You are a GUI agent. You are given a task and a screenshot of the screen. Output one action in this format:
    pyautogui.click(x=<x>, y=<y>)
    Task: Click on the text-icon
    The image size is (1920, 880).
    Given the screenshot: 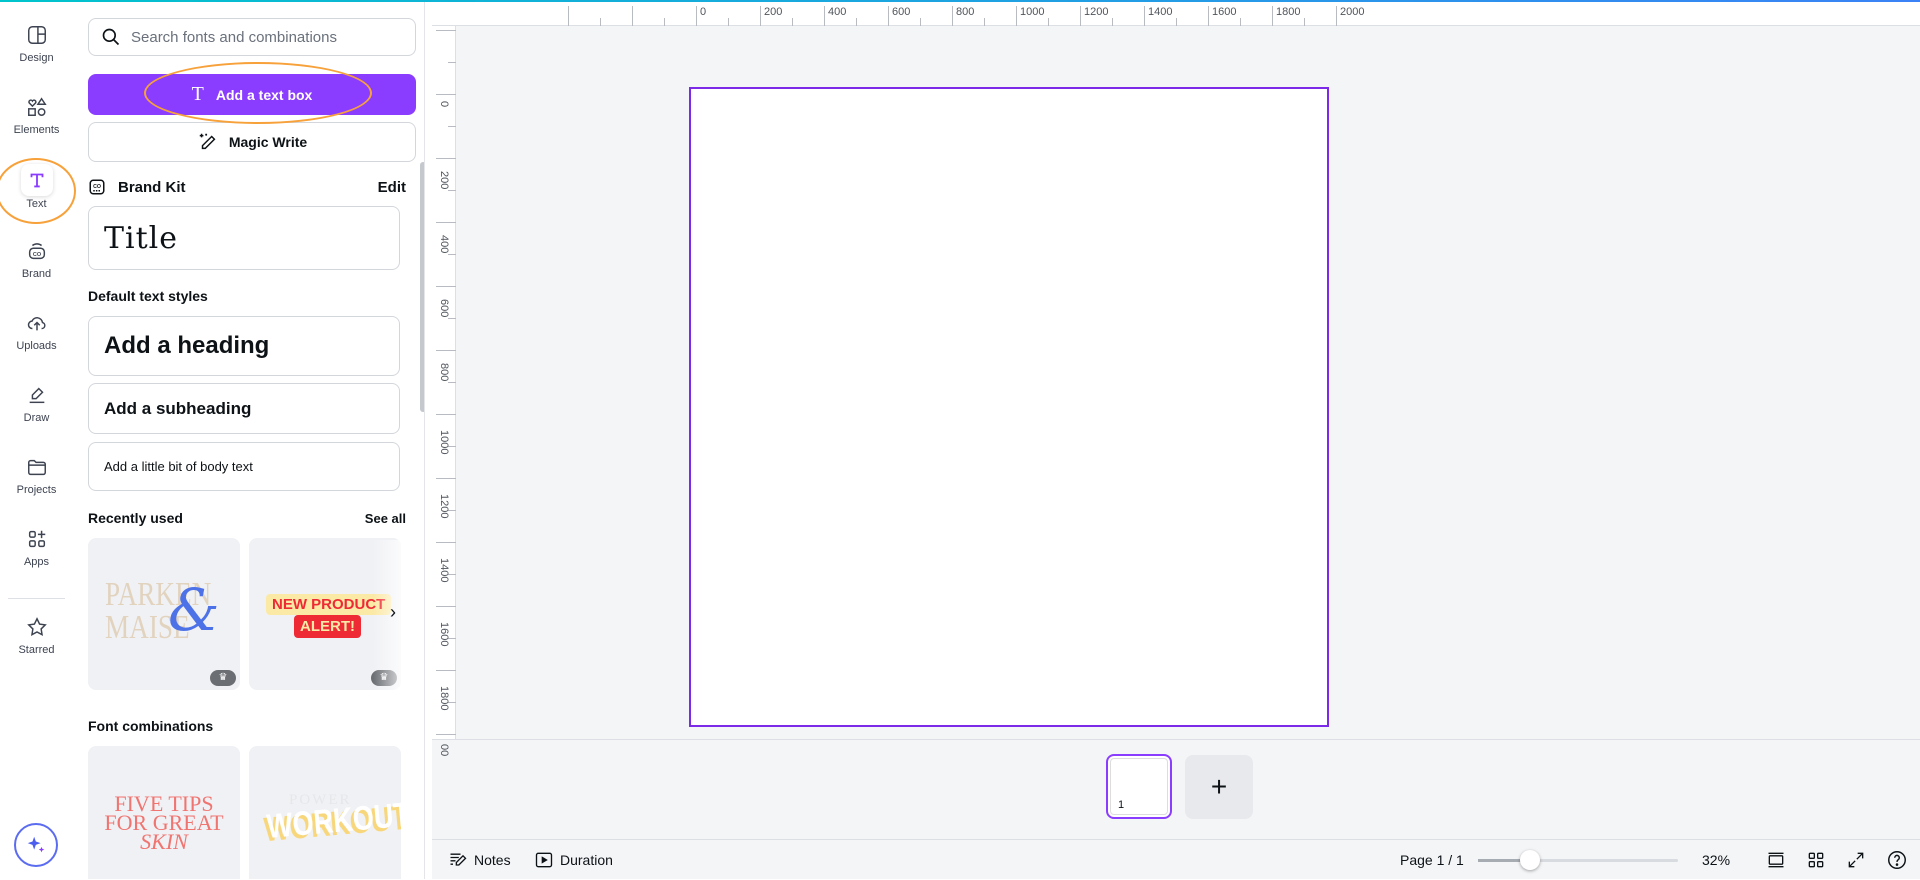 What is the action you would take?
    pyautogui.click(x=36, y=180)
    